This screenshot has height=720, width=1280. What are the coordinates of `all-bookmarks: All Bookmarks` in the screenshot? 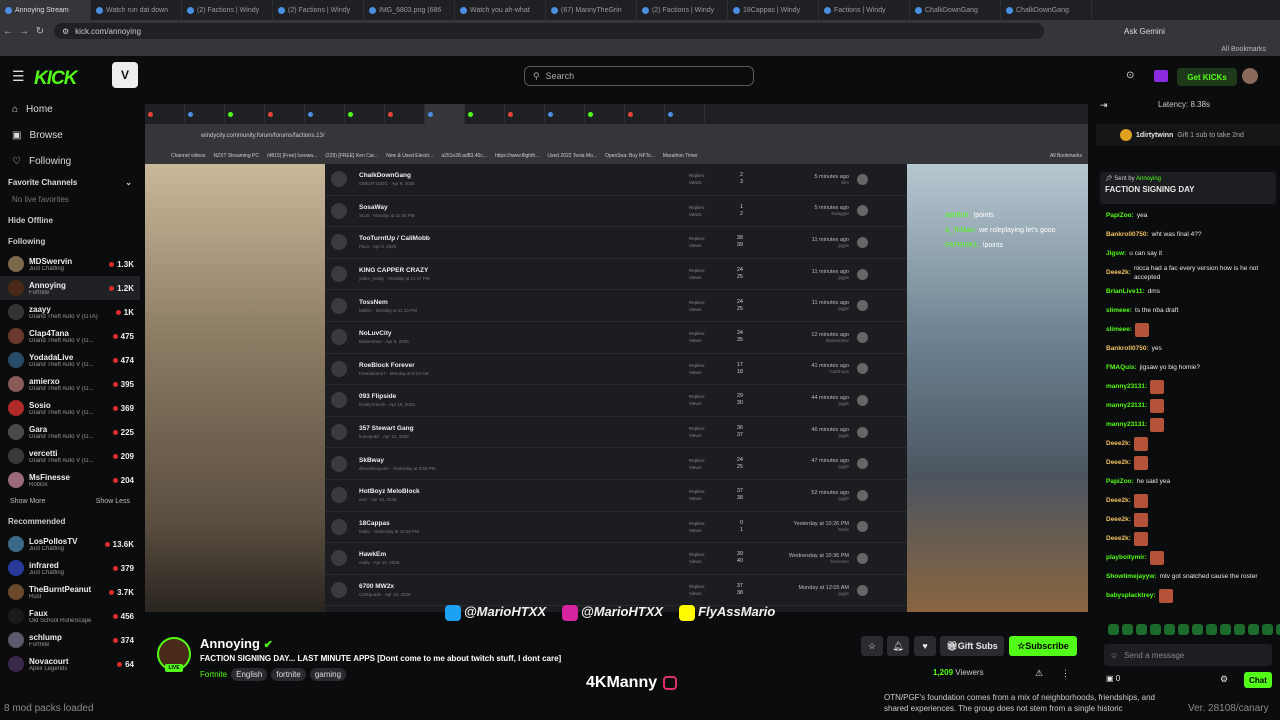 It's located at (1243, 49).